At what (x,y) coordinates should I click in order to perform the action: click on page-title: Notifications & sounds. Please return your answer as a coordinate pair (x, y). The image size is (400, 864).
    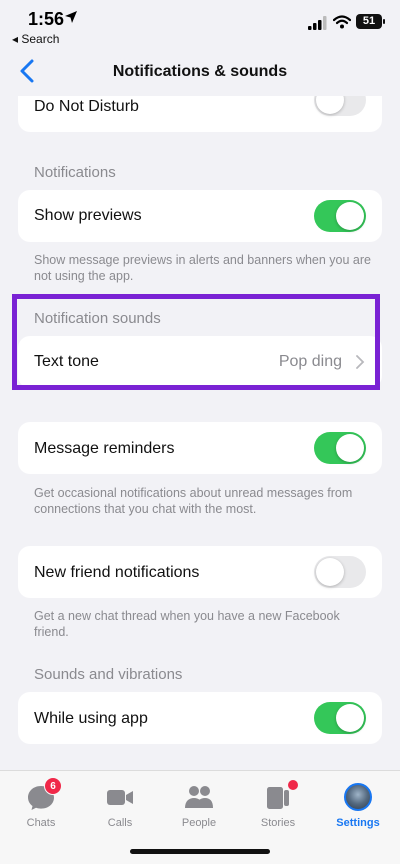
    Looking at the image, I should click on (200, 71).